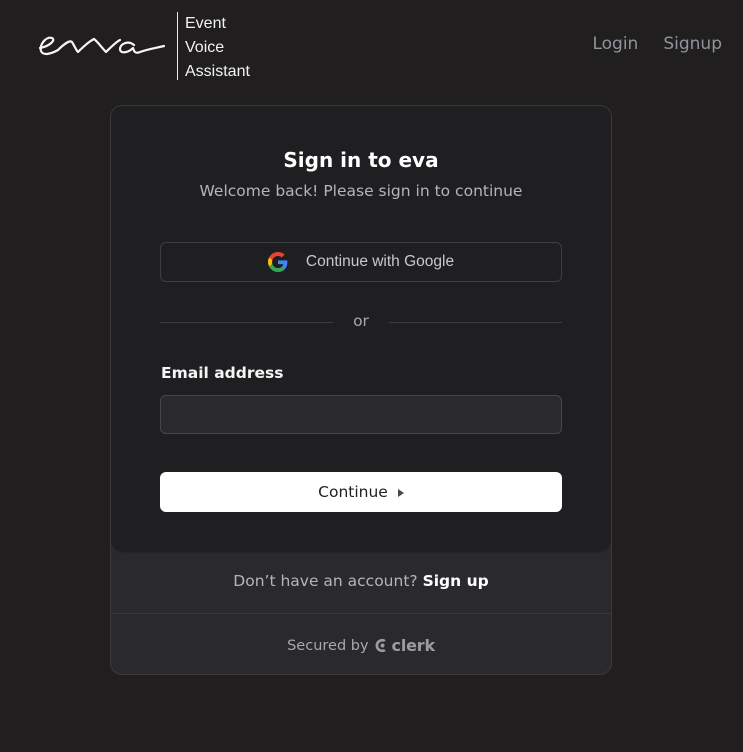 This screenshot has width=743, height=752. What do you see at coordinates (361, 160) in the screenshot?
I see `sign-in-title: Sign in to eva` at bounding box center [361, 160].